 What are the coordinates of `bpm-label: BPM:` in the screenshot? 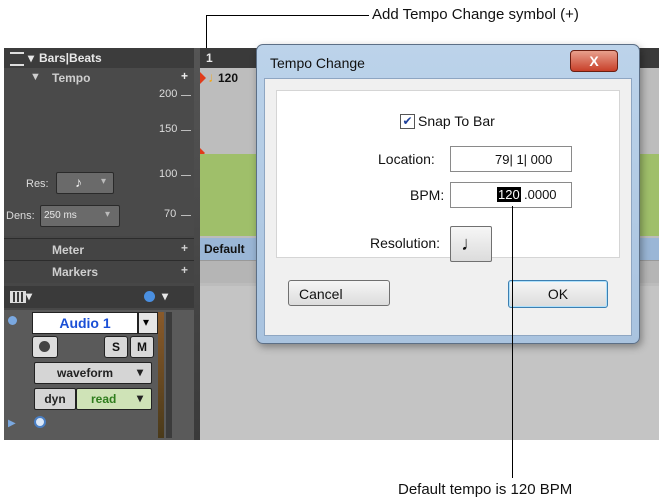 It's located at (427, 195).